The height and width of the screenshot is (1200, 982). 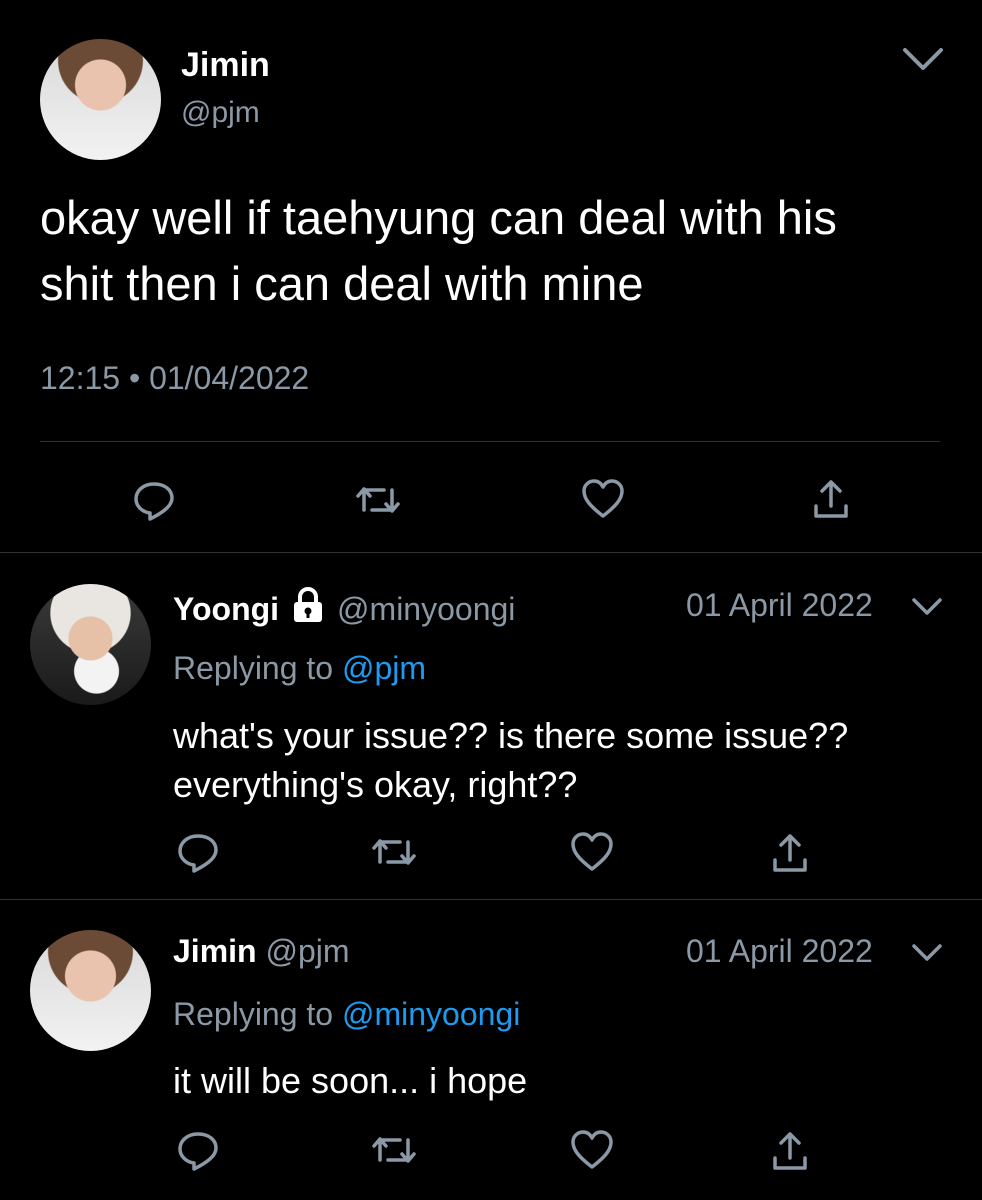 I want to click on tweet-date: 01/04/2022, so click(x=229, y=378).